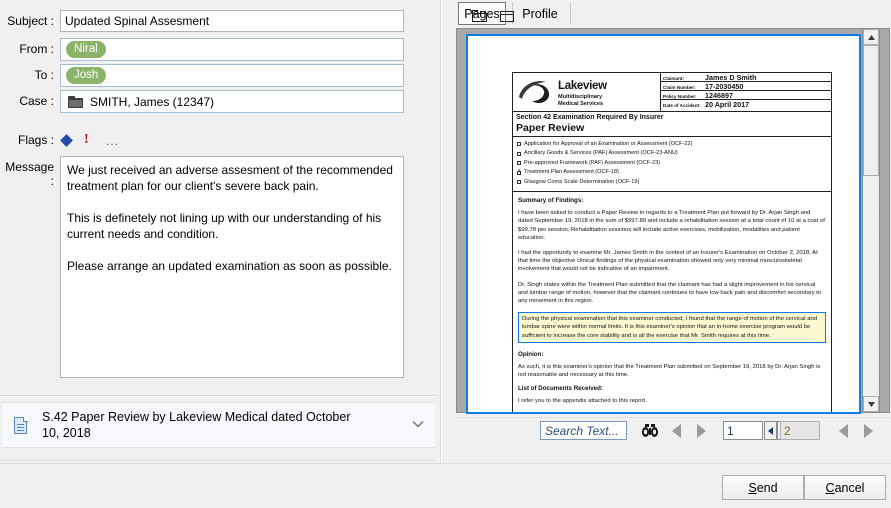 The image size is (891, 508). What do you see at coordinates (746, 77) in the screenshot?
I see `claim-row: Claimant: James D Smith` at bounding box center [746, 77].